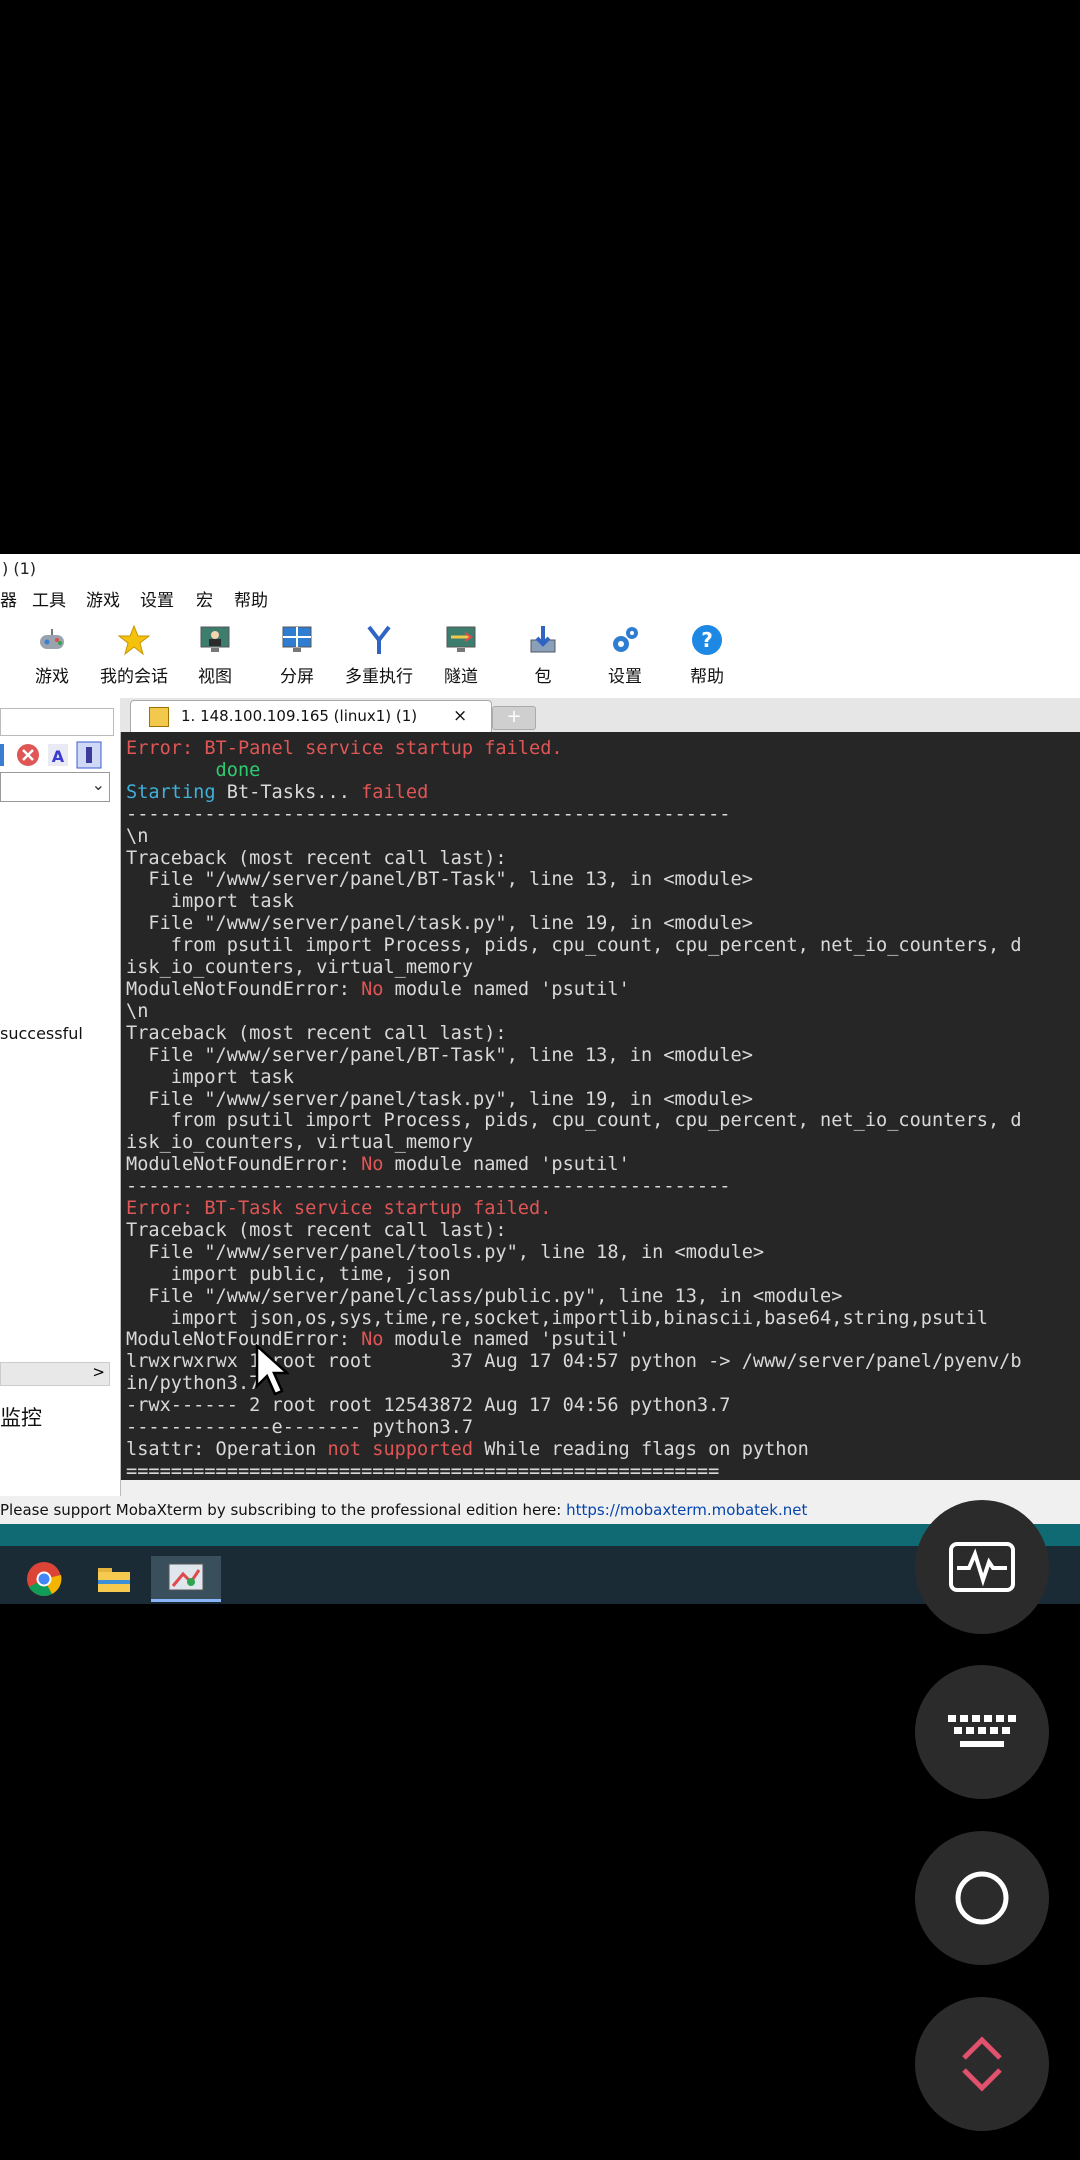 The width and height of the screenshot is (1080, 2160). I want to click on rename-icon: A, so click(58, 755).